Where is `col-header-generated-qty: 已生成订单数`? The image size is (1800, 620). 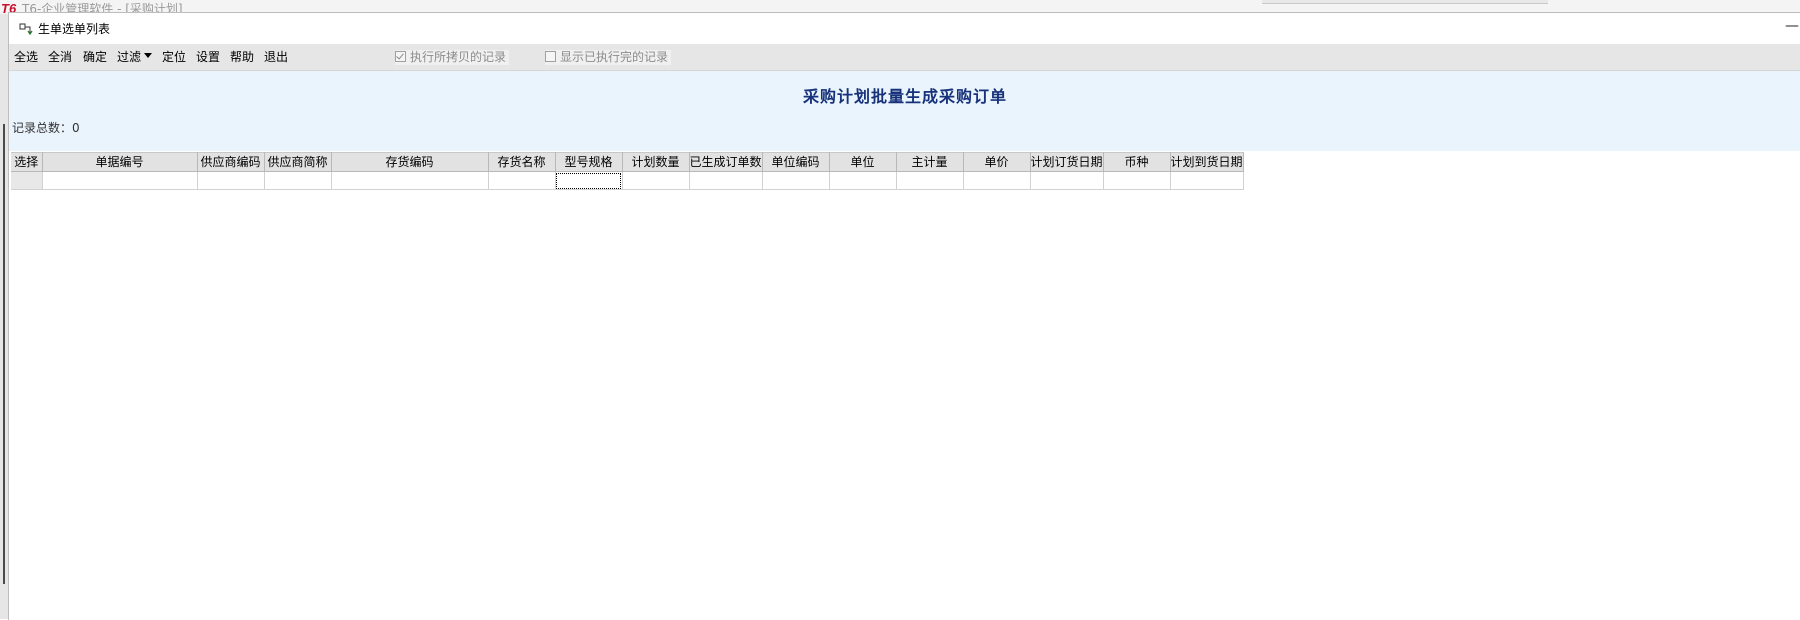 col-header-generated-qty: 已生成订单数 is located at coordinates (726, 162).